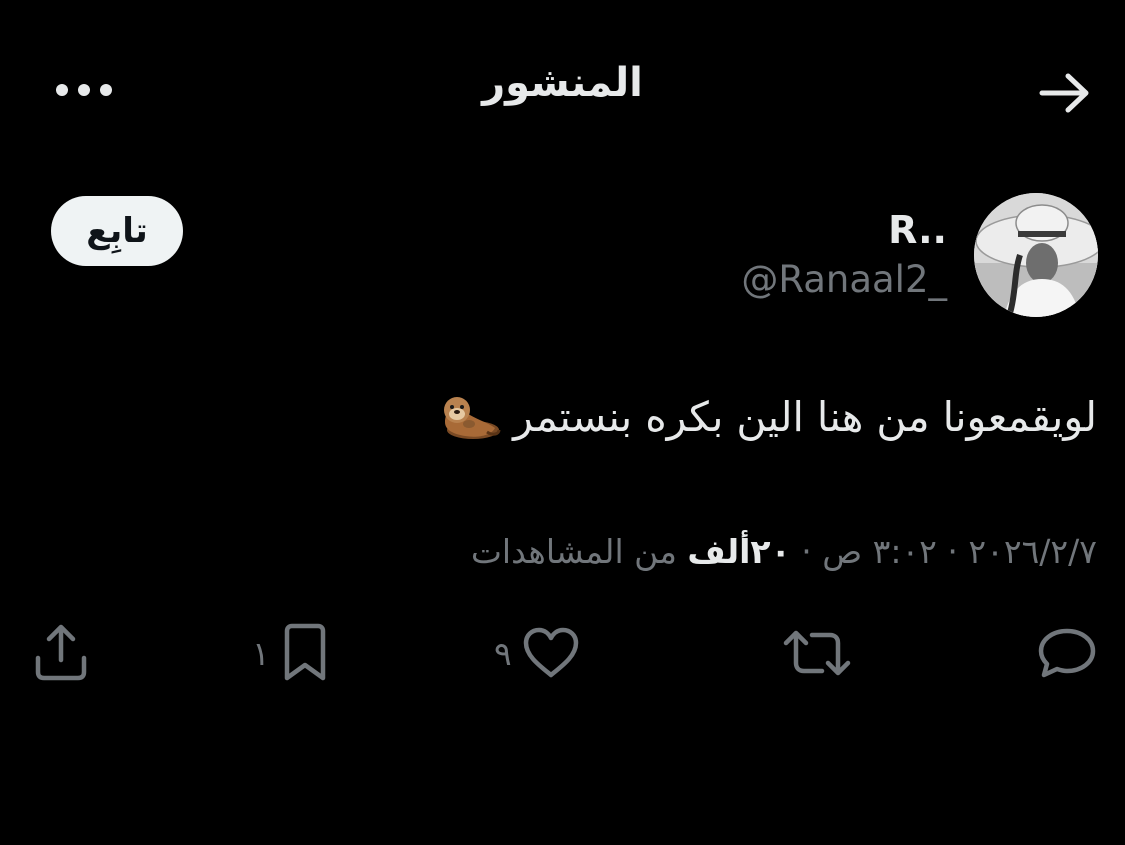  I want to click on post-text: لويقمعونا من هنا الين بكره بنستمر, so click(767, 417).